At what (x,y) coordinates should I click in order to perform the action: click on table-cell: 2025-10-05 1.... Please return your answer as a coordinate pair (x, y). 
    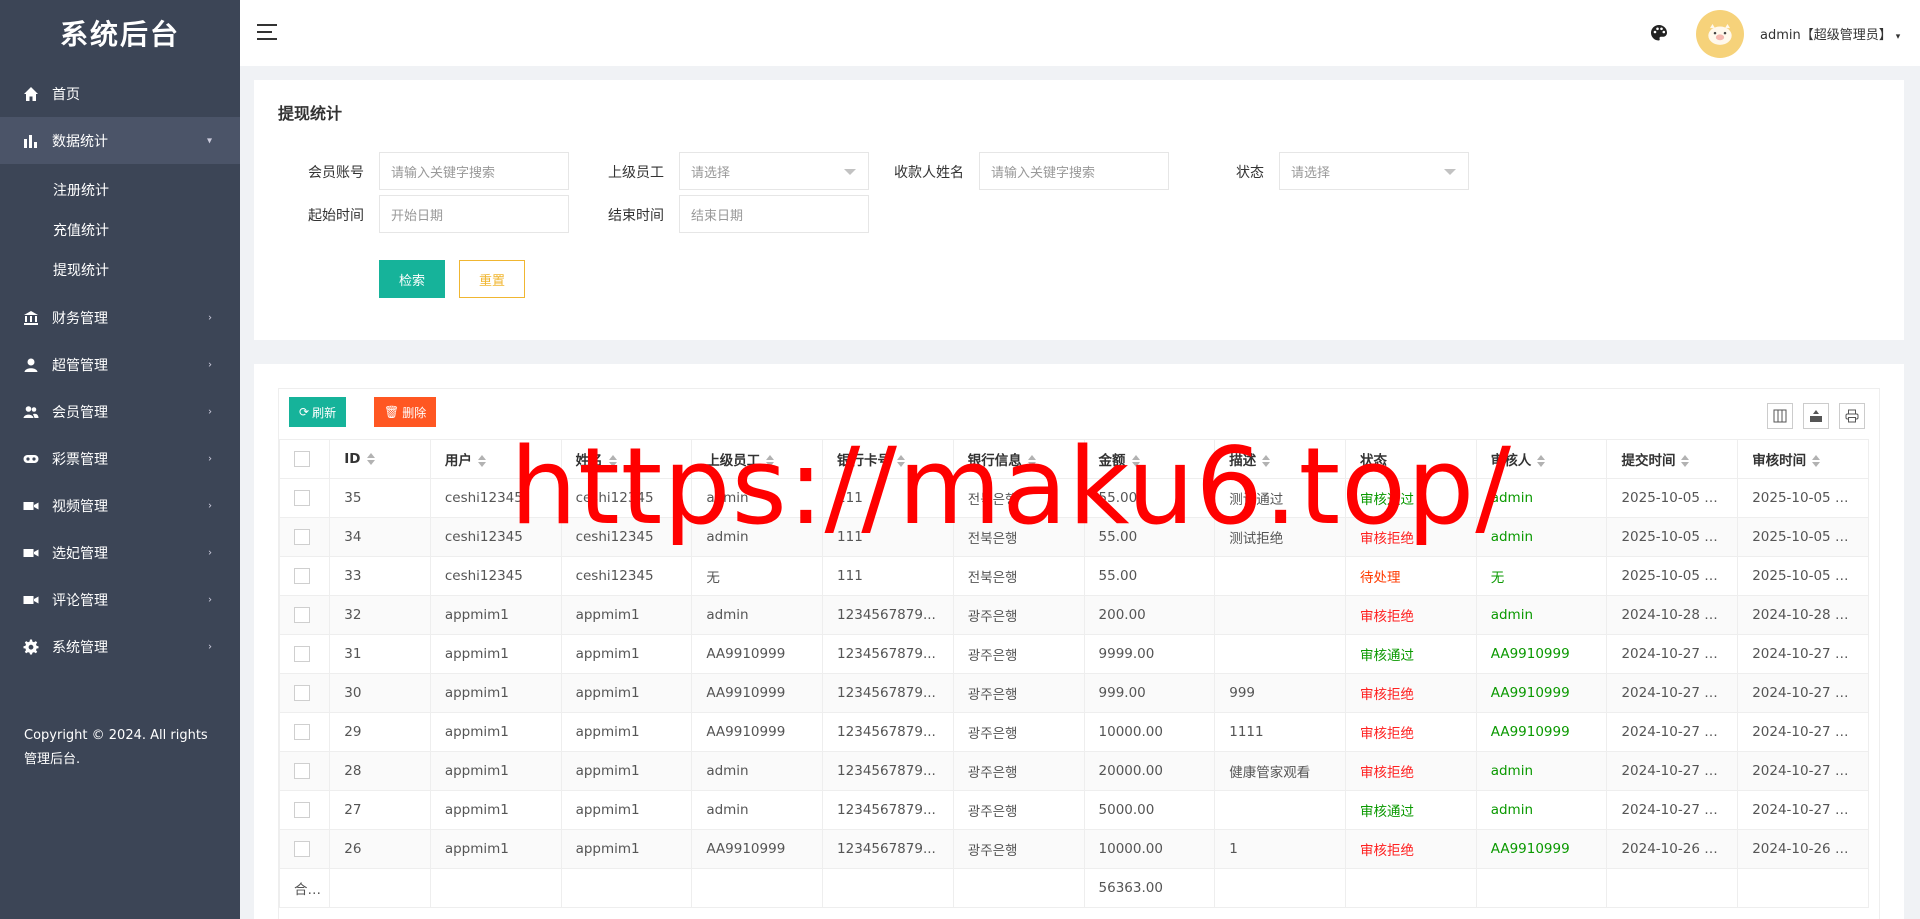
    Looking at the image, I should click on (1672, 498).